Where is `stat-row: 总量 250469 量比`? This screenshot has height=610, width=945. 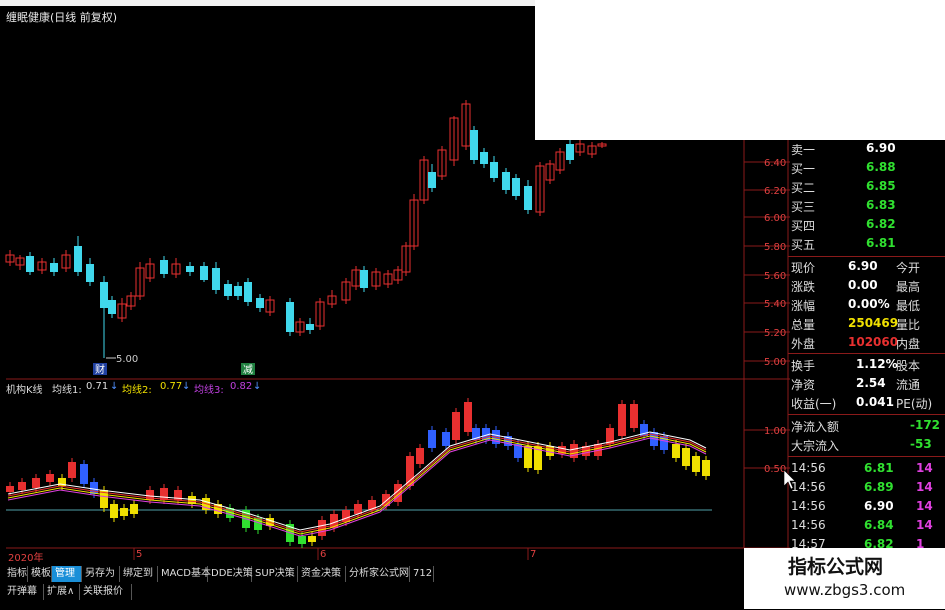 stat-row: 总量 250469 量比 is located at coordinates (866, 323).